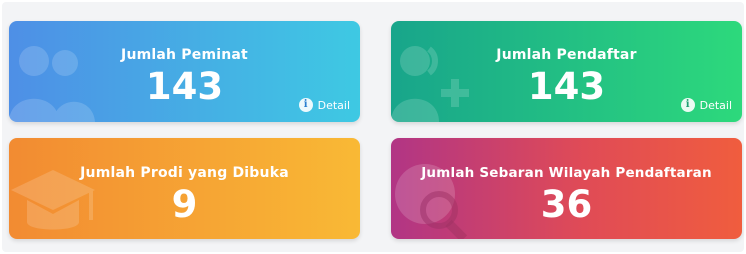  Describe the element at coordinates (184, 55) in the screenshot. I see `card-title: Jumlah Peminat` at that location.